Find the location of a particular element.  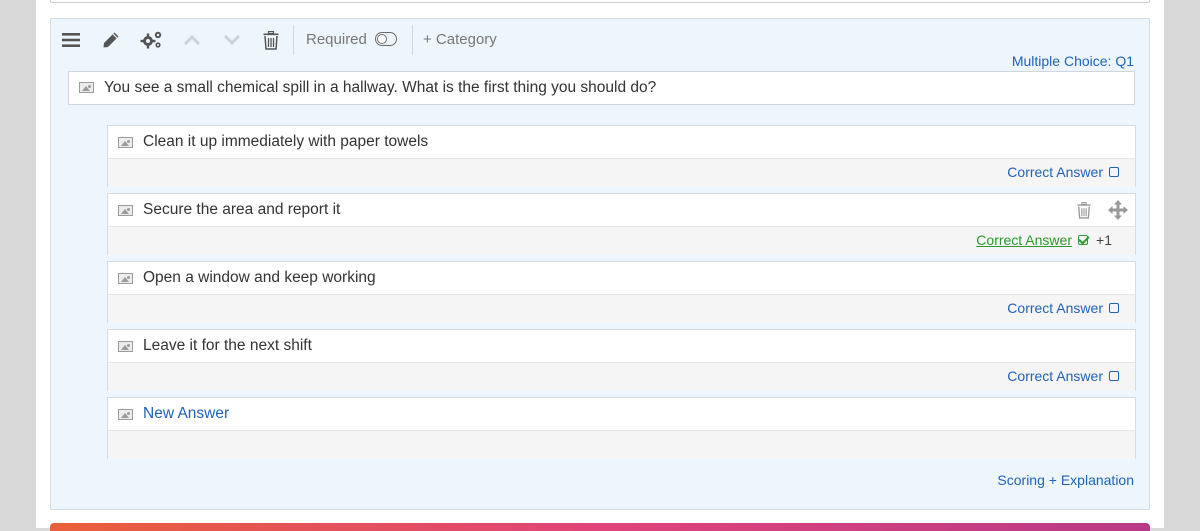

scoring-explanation-link: Scoring + Explanation is located at coordinates (1065, 480).